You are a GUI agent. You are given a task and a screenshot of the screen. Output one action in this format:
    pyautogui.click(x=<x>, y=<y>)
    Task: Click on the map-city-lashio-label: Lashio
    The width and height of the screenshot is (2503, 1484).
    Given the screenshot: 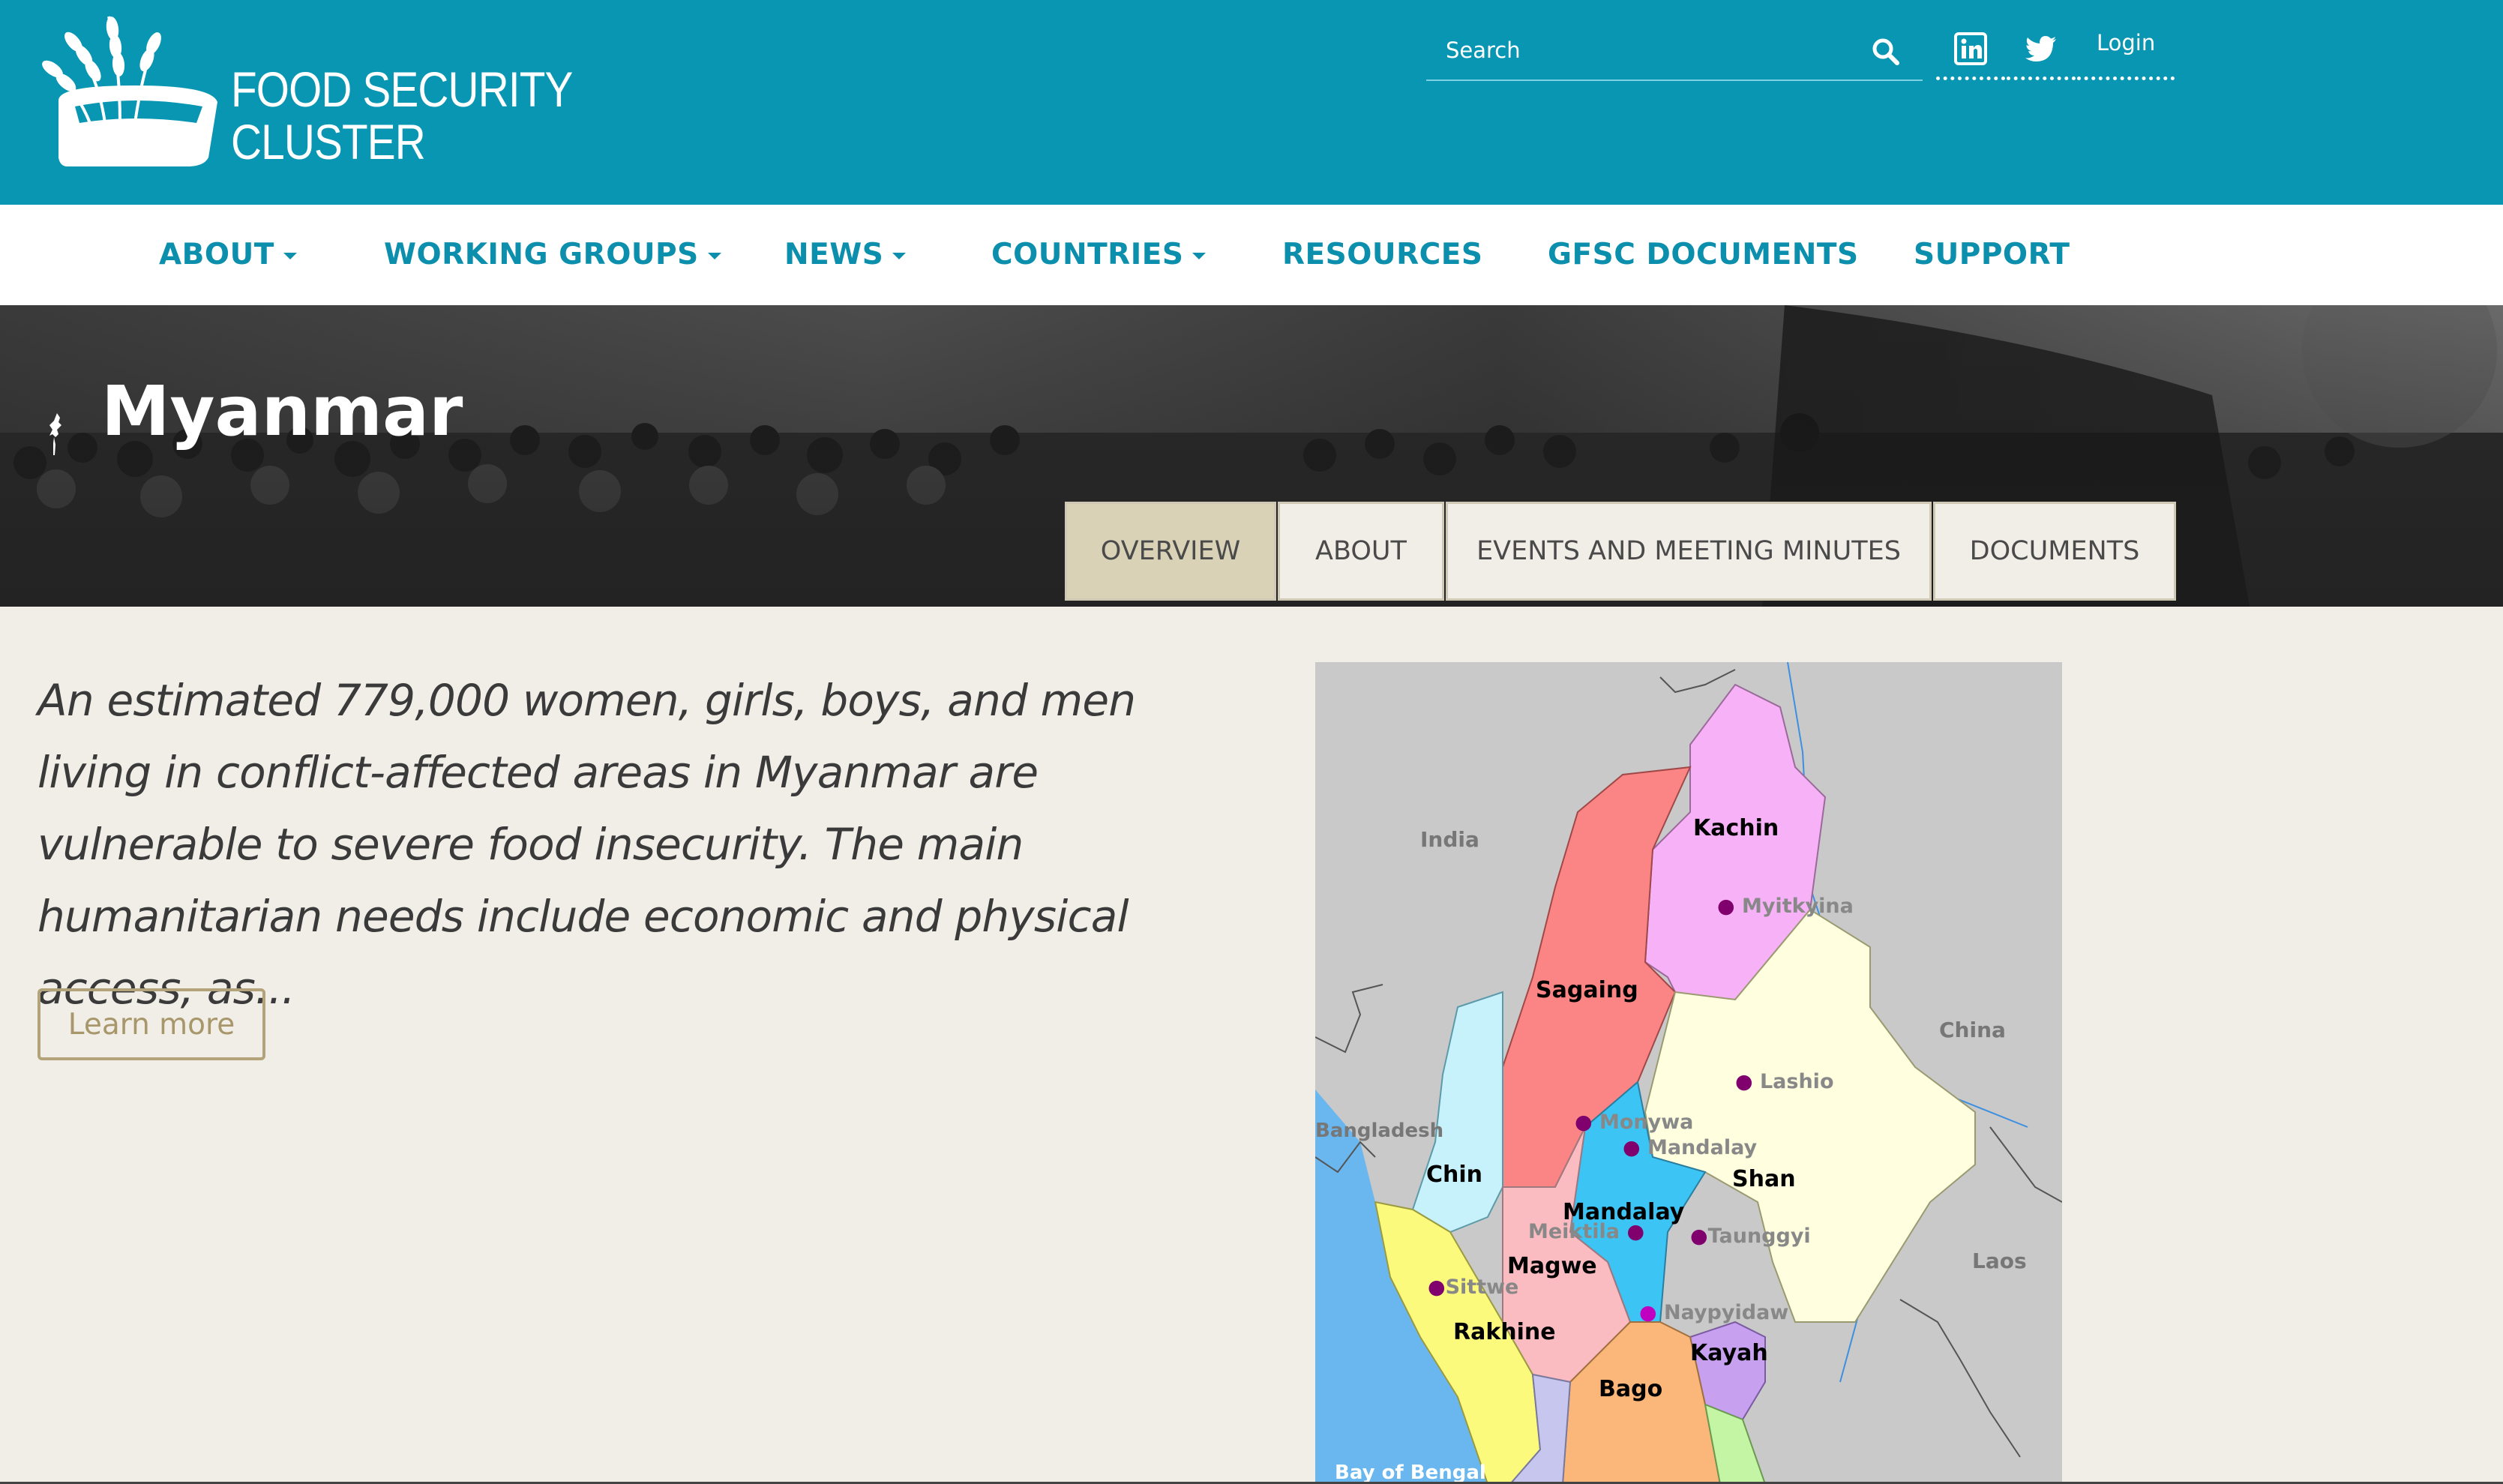 What is the action you would take?
    pyautogui.click(x=1796, y=1081)
    